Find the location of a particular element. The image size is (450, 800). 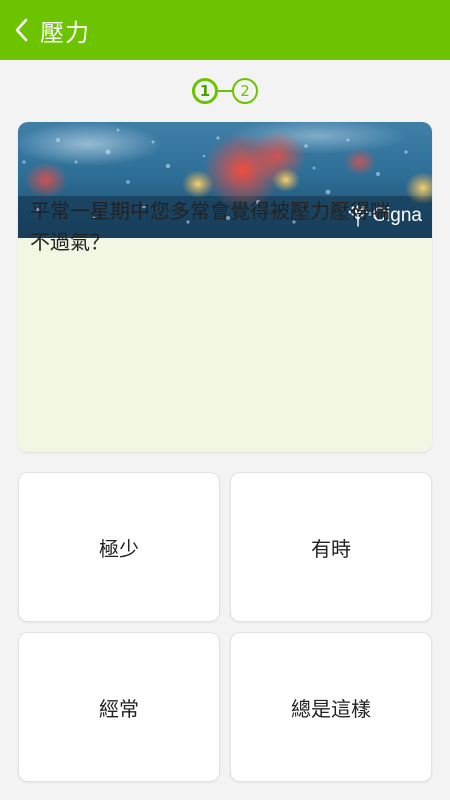

answer-option-rarely: 極少 is located at coordinates (119, 547).